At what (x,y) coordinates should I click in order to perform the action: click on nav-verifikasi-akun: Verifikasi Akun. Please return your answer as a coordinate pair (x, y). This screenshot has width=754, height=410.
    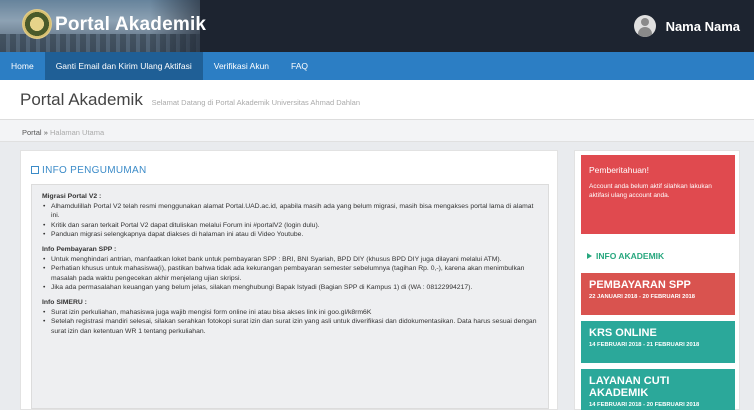
    Looking at the image, I should click on (241, 66).